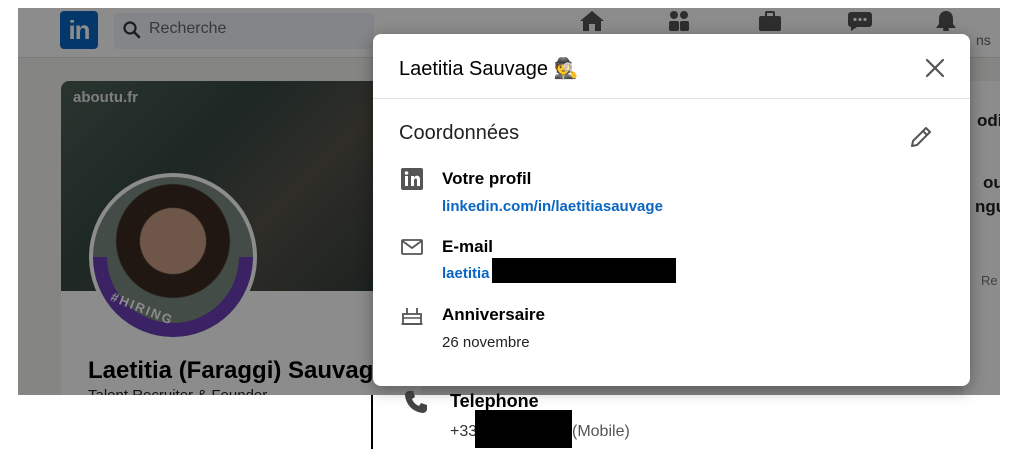 The image size is (1024, 474). Describe the element at coordinates (489, 69) in the screenshot. I see `dialog-title: Laetitia Sauvage 🕵` at that location.